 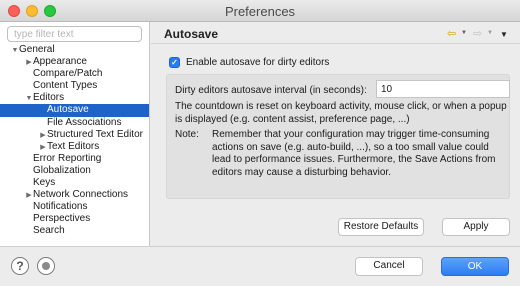 I want to click on tree-item-label: Editors, so click(x=49, y=98).